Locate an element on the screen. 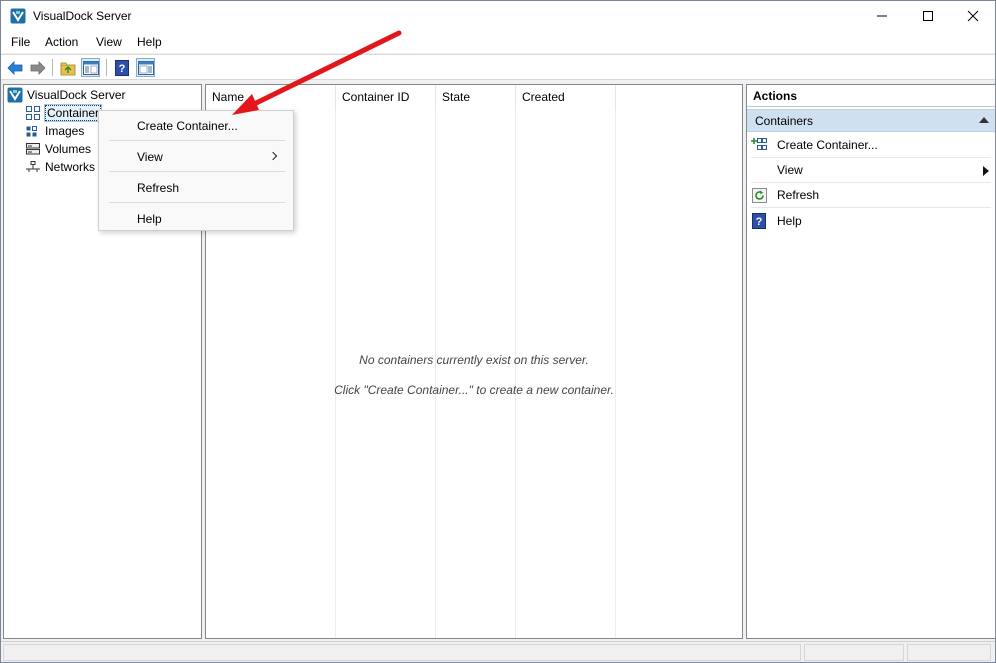 This screenshot has height=663, width=996. folder-up-icon is located at coordinates (67, 68).